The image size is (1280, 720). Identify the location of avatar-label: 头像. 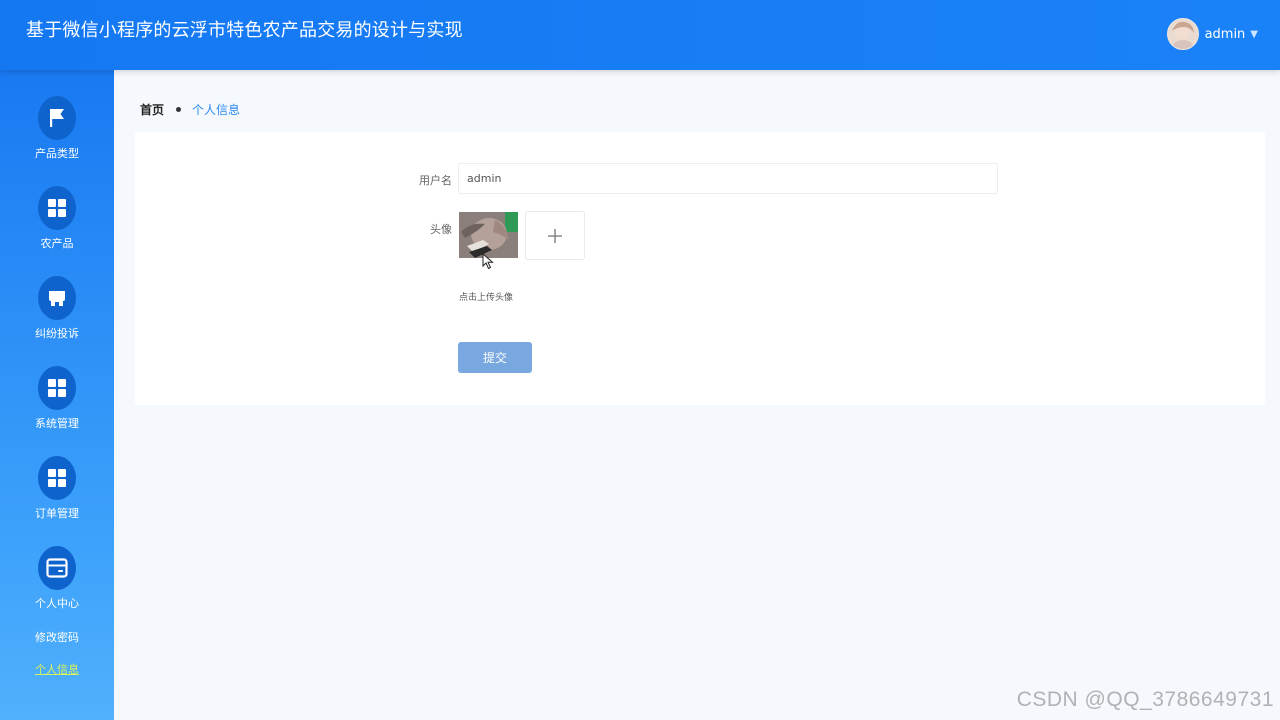
(441, 229).